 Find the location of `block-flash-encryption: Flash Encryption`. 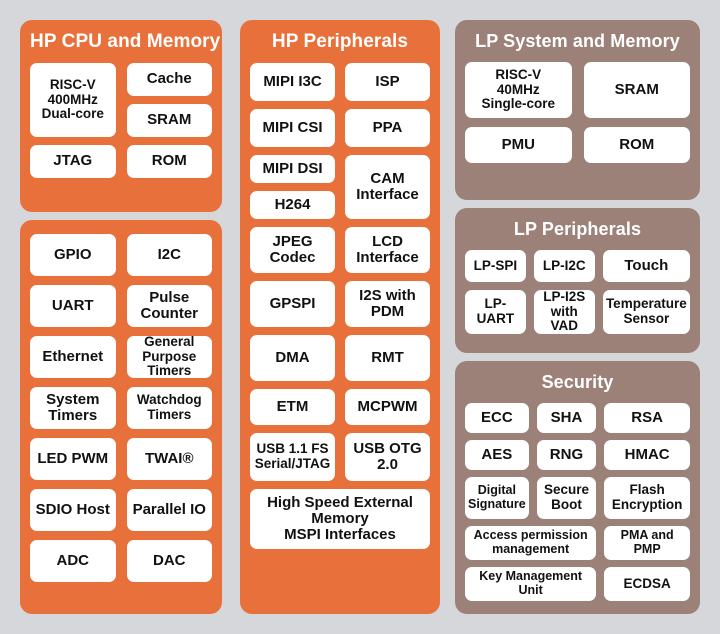

block-flash-encryption: Flash Encryption is located at coordinates (647, 497).